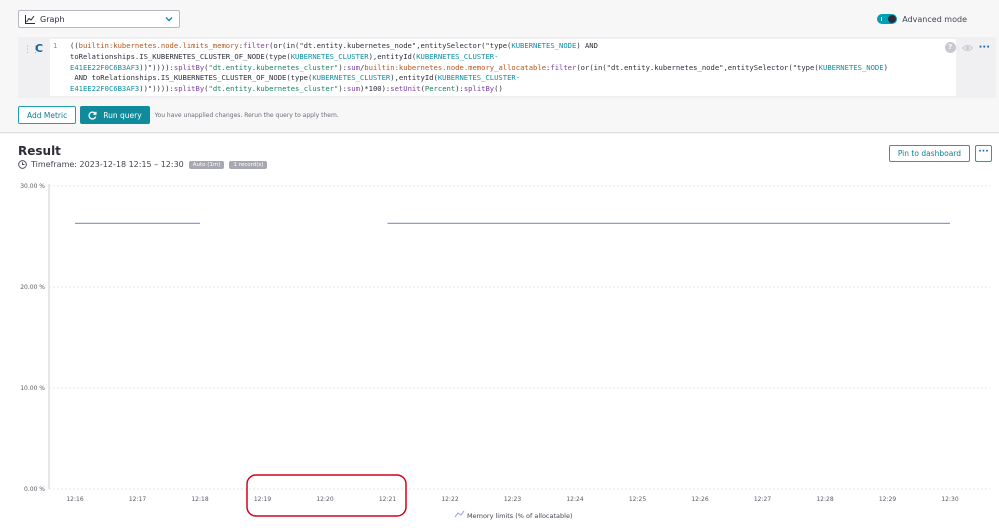  Describe the element at coordinates (99, 19) in the screenshot. I see `visualization-select: Graph` at that location.